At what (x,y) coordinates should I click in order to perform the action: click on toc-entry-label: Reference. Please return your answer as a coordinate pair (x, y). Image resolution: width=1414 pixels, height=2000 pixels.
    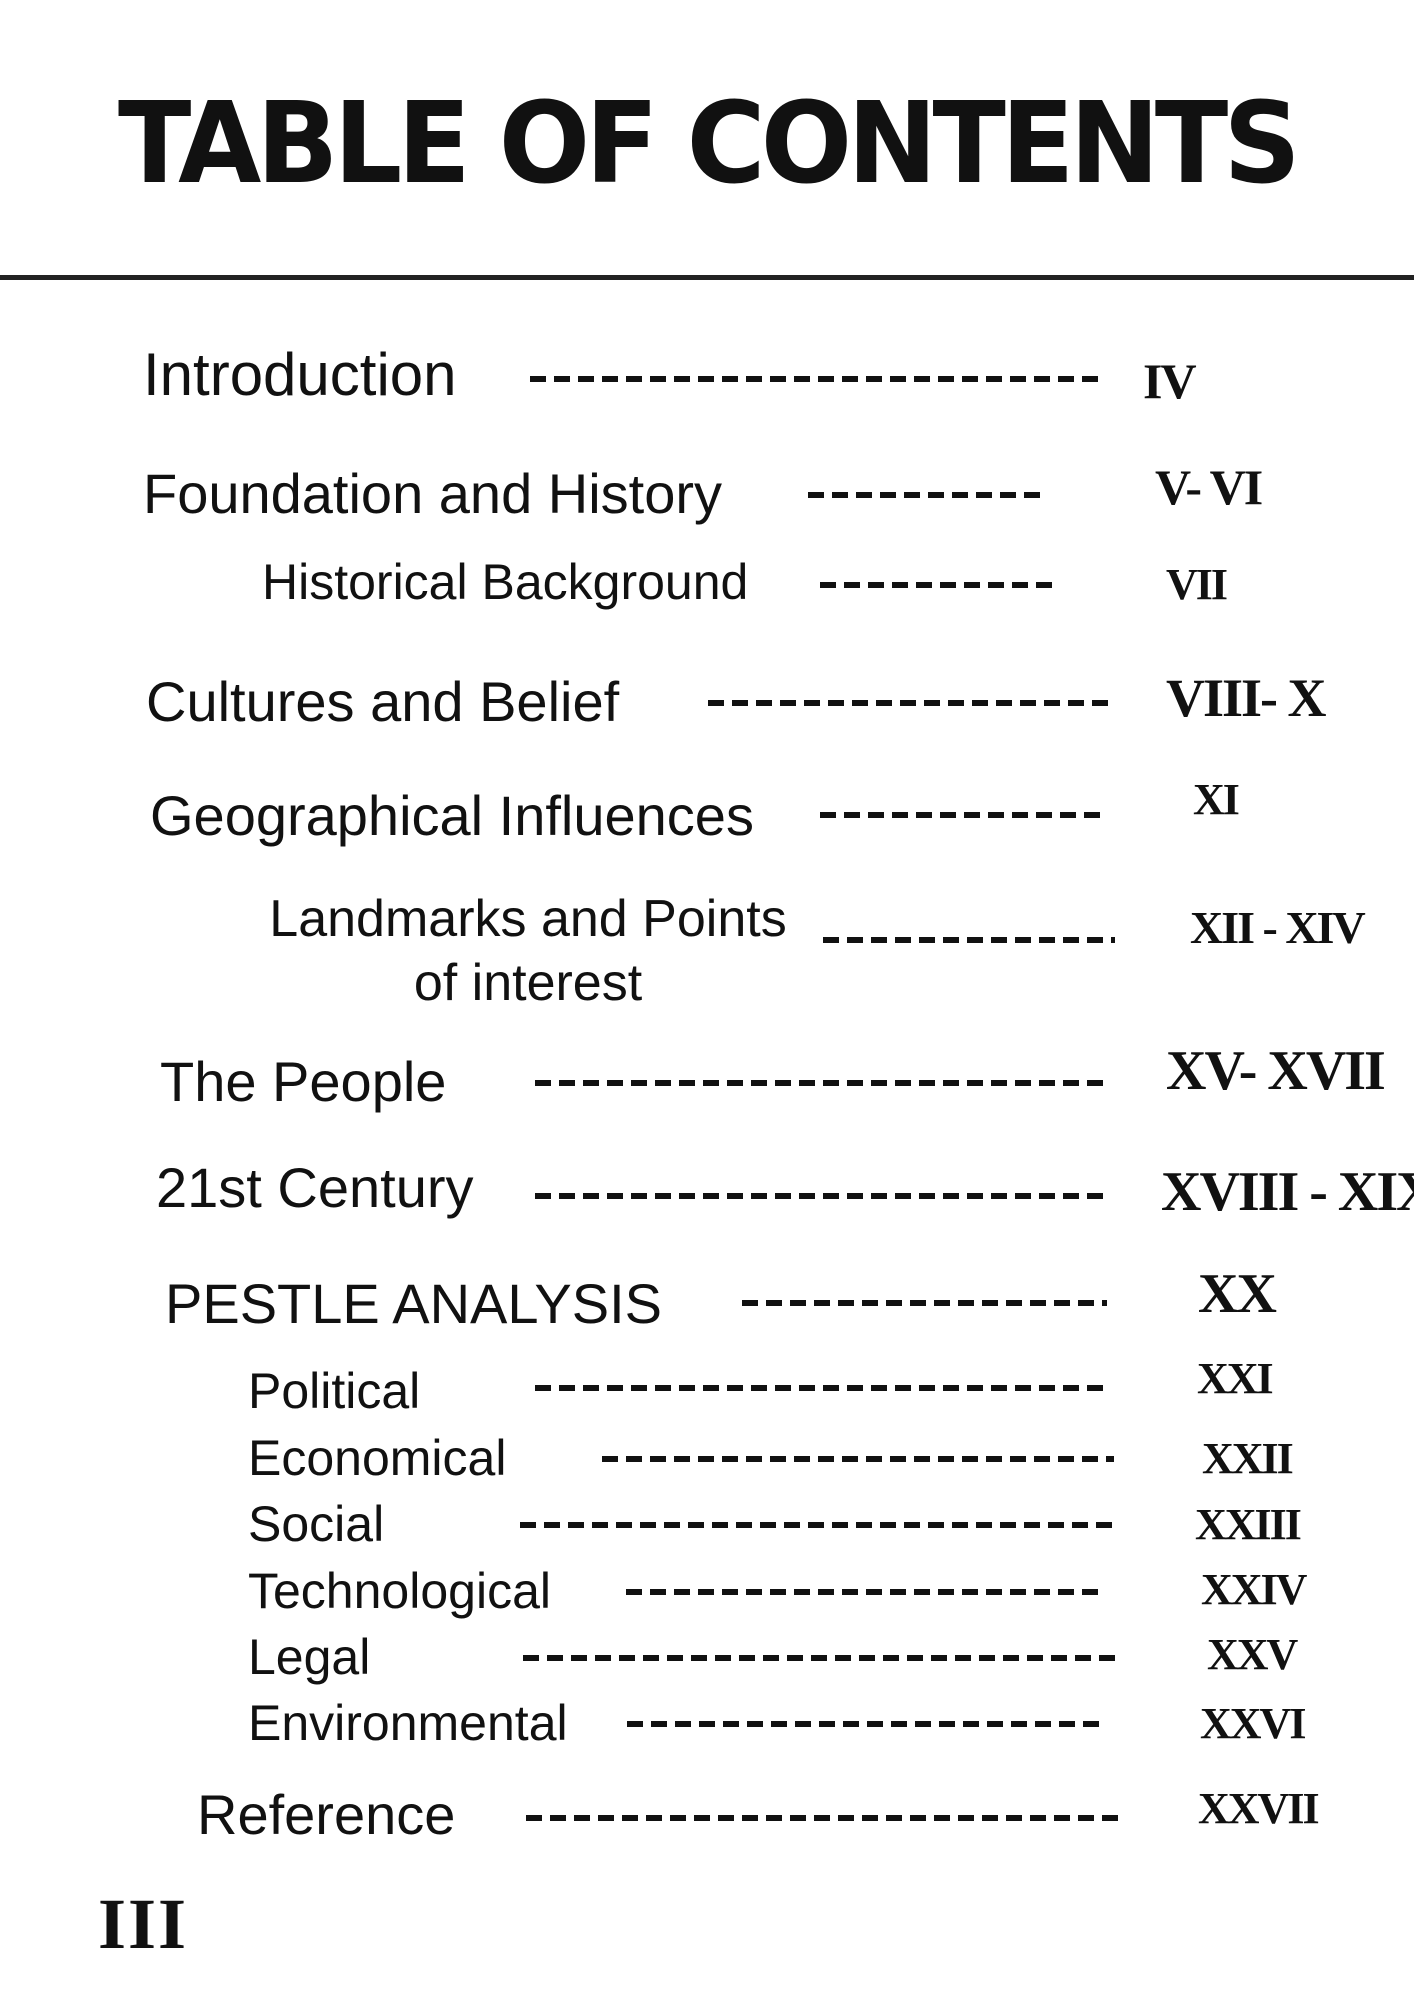
    Looking at the image, I should click on (326, 1814).